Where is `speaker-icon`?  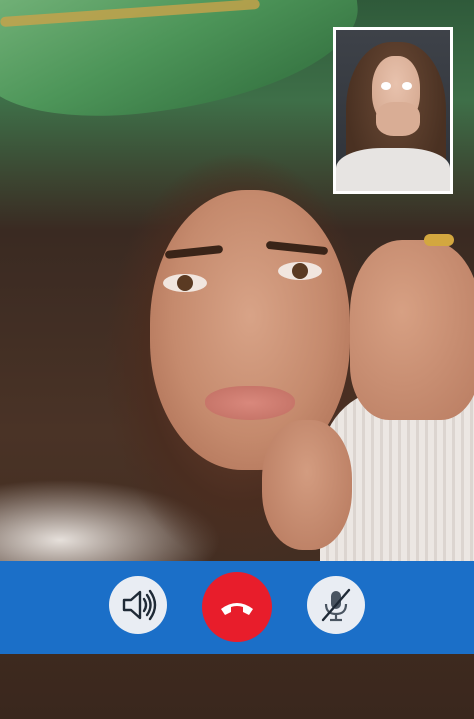 speaker-icon is located at coordinates (139, 605).